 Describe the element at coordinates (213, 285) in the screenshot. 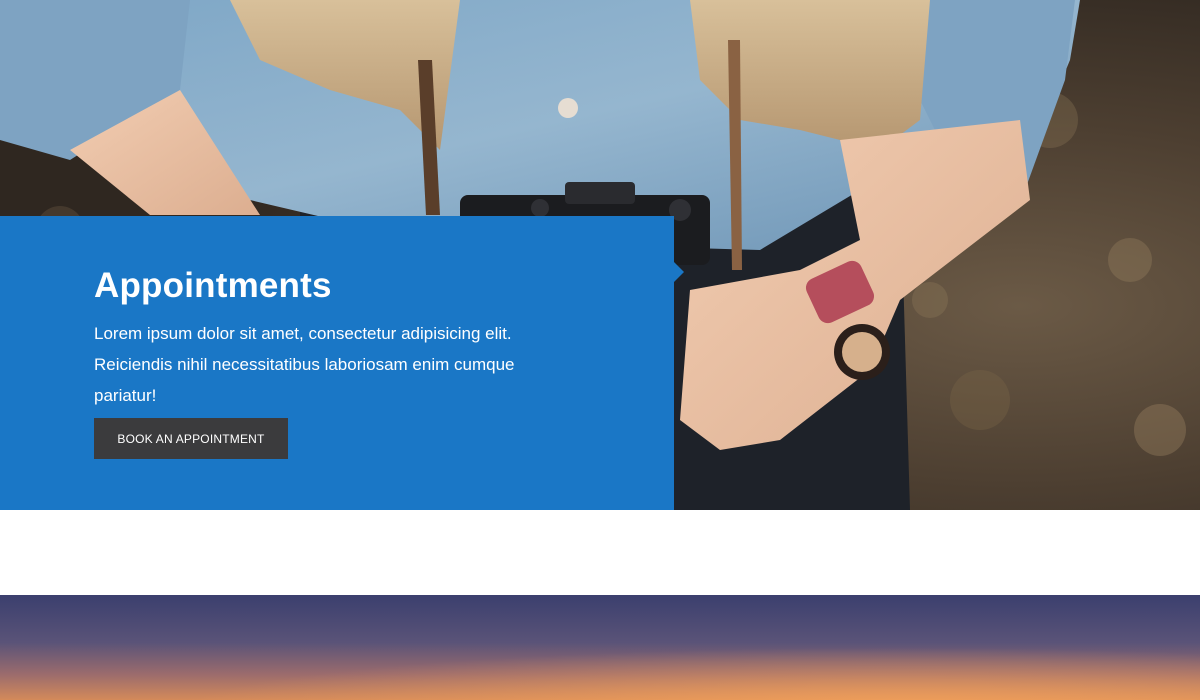

I see `appointments-title: Appointments` at that location.